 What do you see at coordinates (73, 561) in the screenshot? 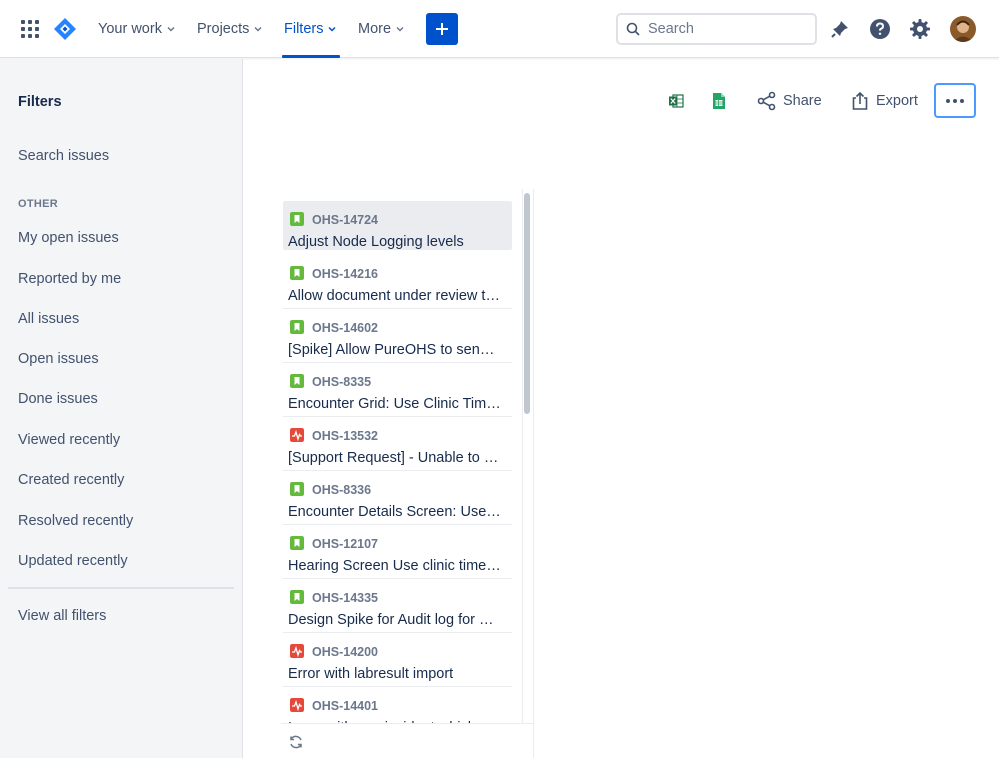
I see `sidebar-item-updated-recently: Updated recently` at bounding box center [73, 561].